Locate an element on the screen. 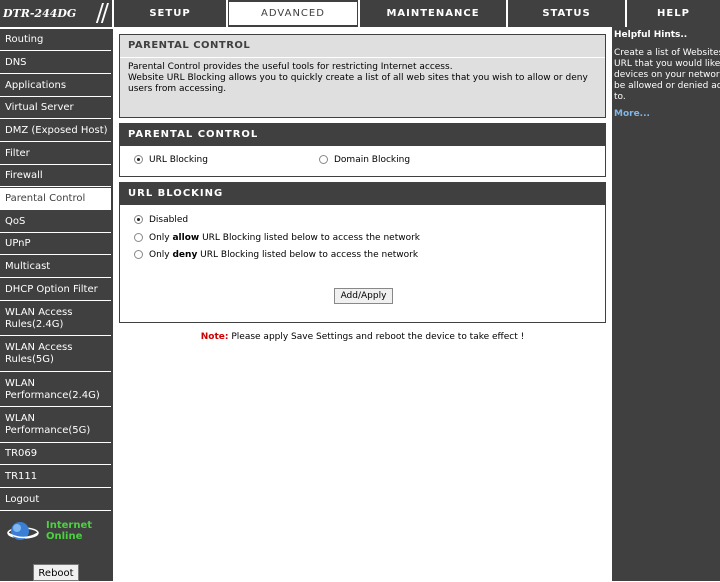 Image resolution: width=720 pixels, height=582 pixels. sidebar-item-multicast: Multicast is located at coordinates (55, 267).